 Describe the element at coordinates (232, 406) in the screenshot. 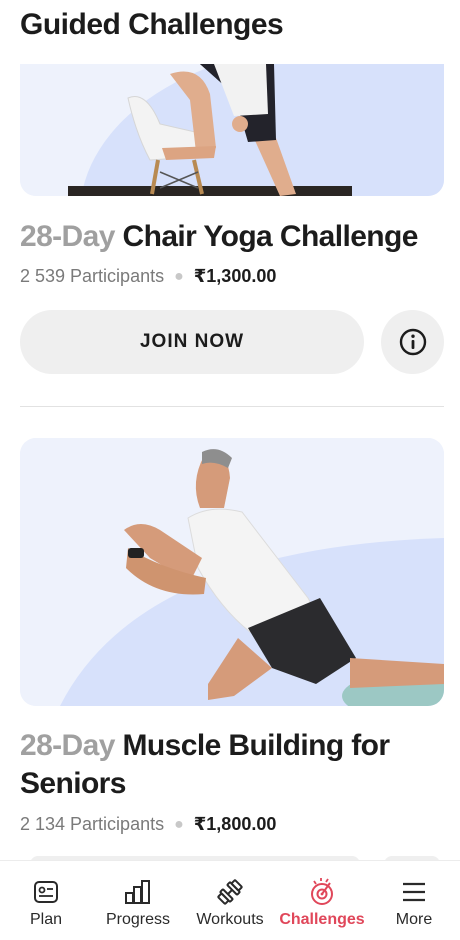

I see `divider` at that location.